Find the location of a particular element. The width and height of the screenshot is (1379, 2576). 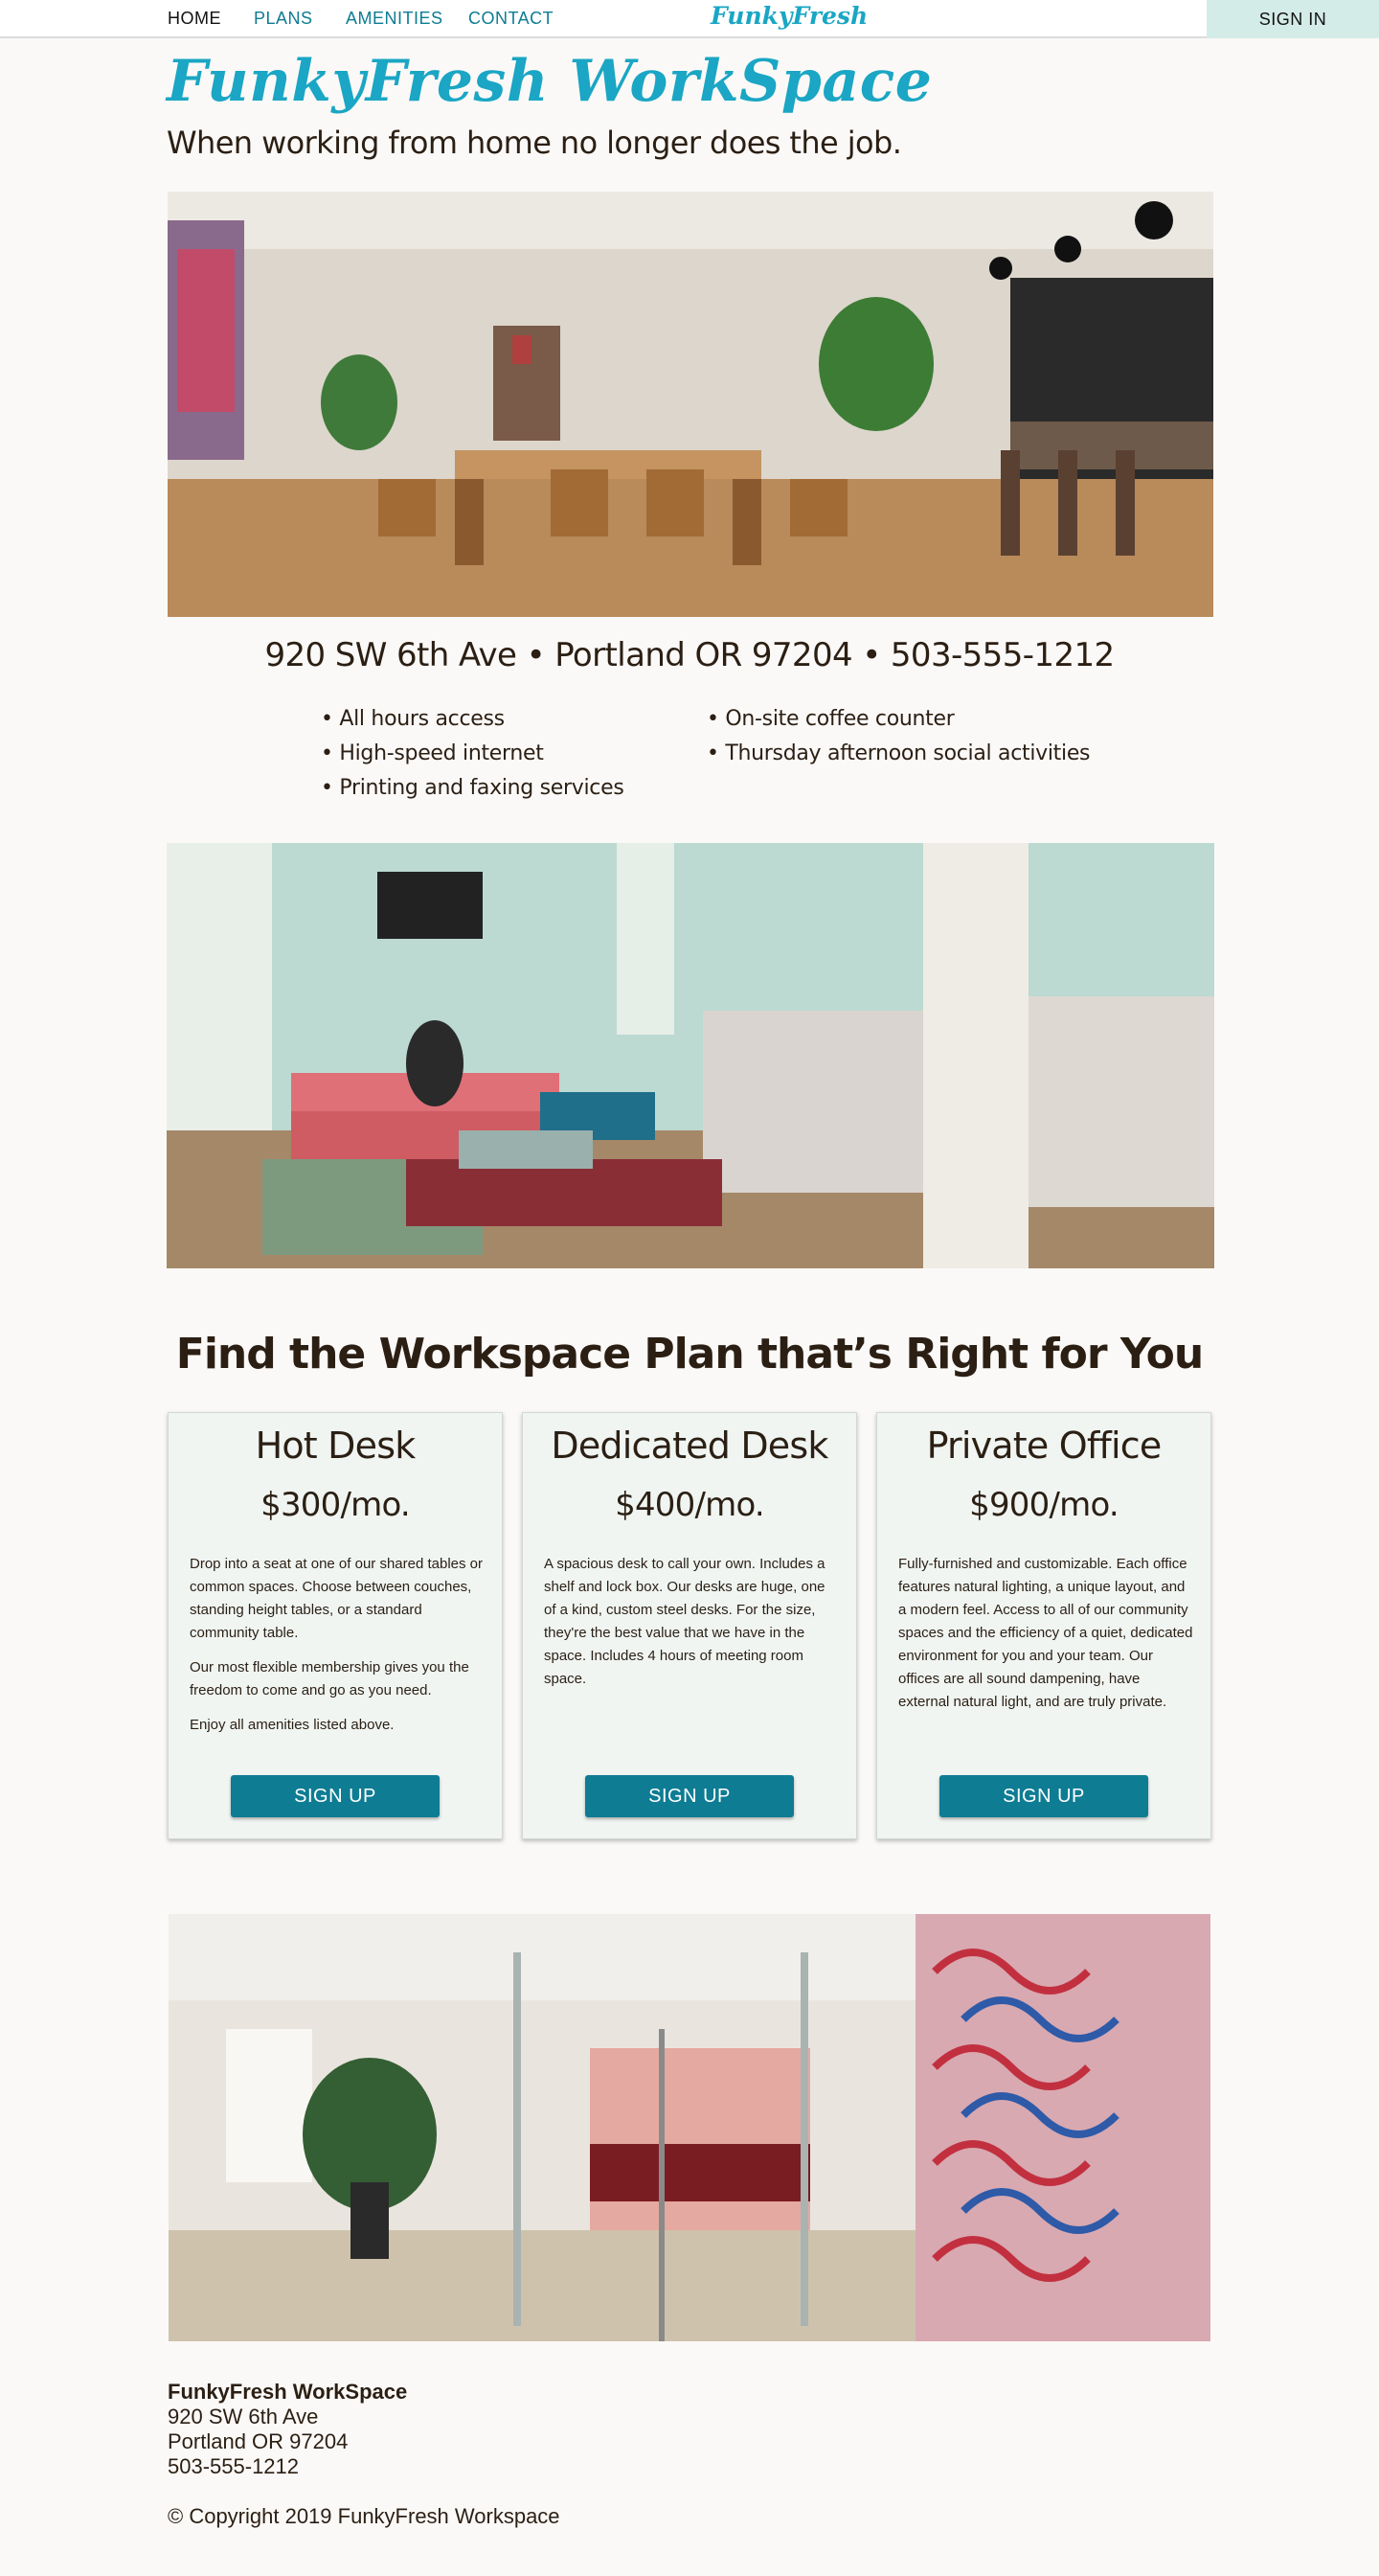

plan-name: Dedicated Desk is located at coordinates (689, 1446).